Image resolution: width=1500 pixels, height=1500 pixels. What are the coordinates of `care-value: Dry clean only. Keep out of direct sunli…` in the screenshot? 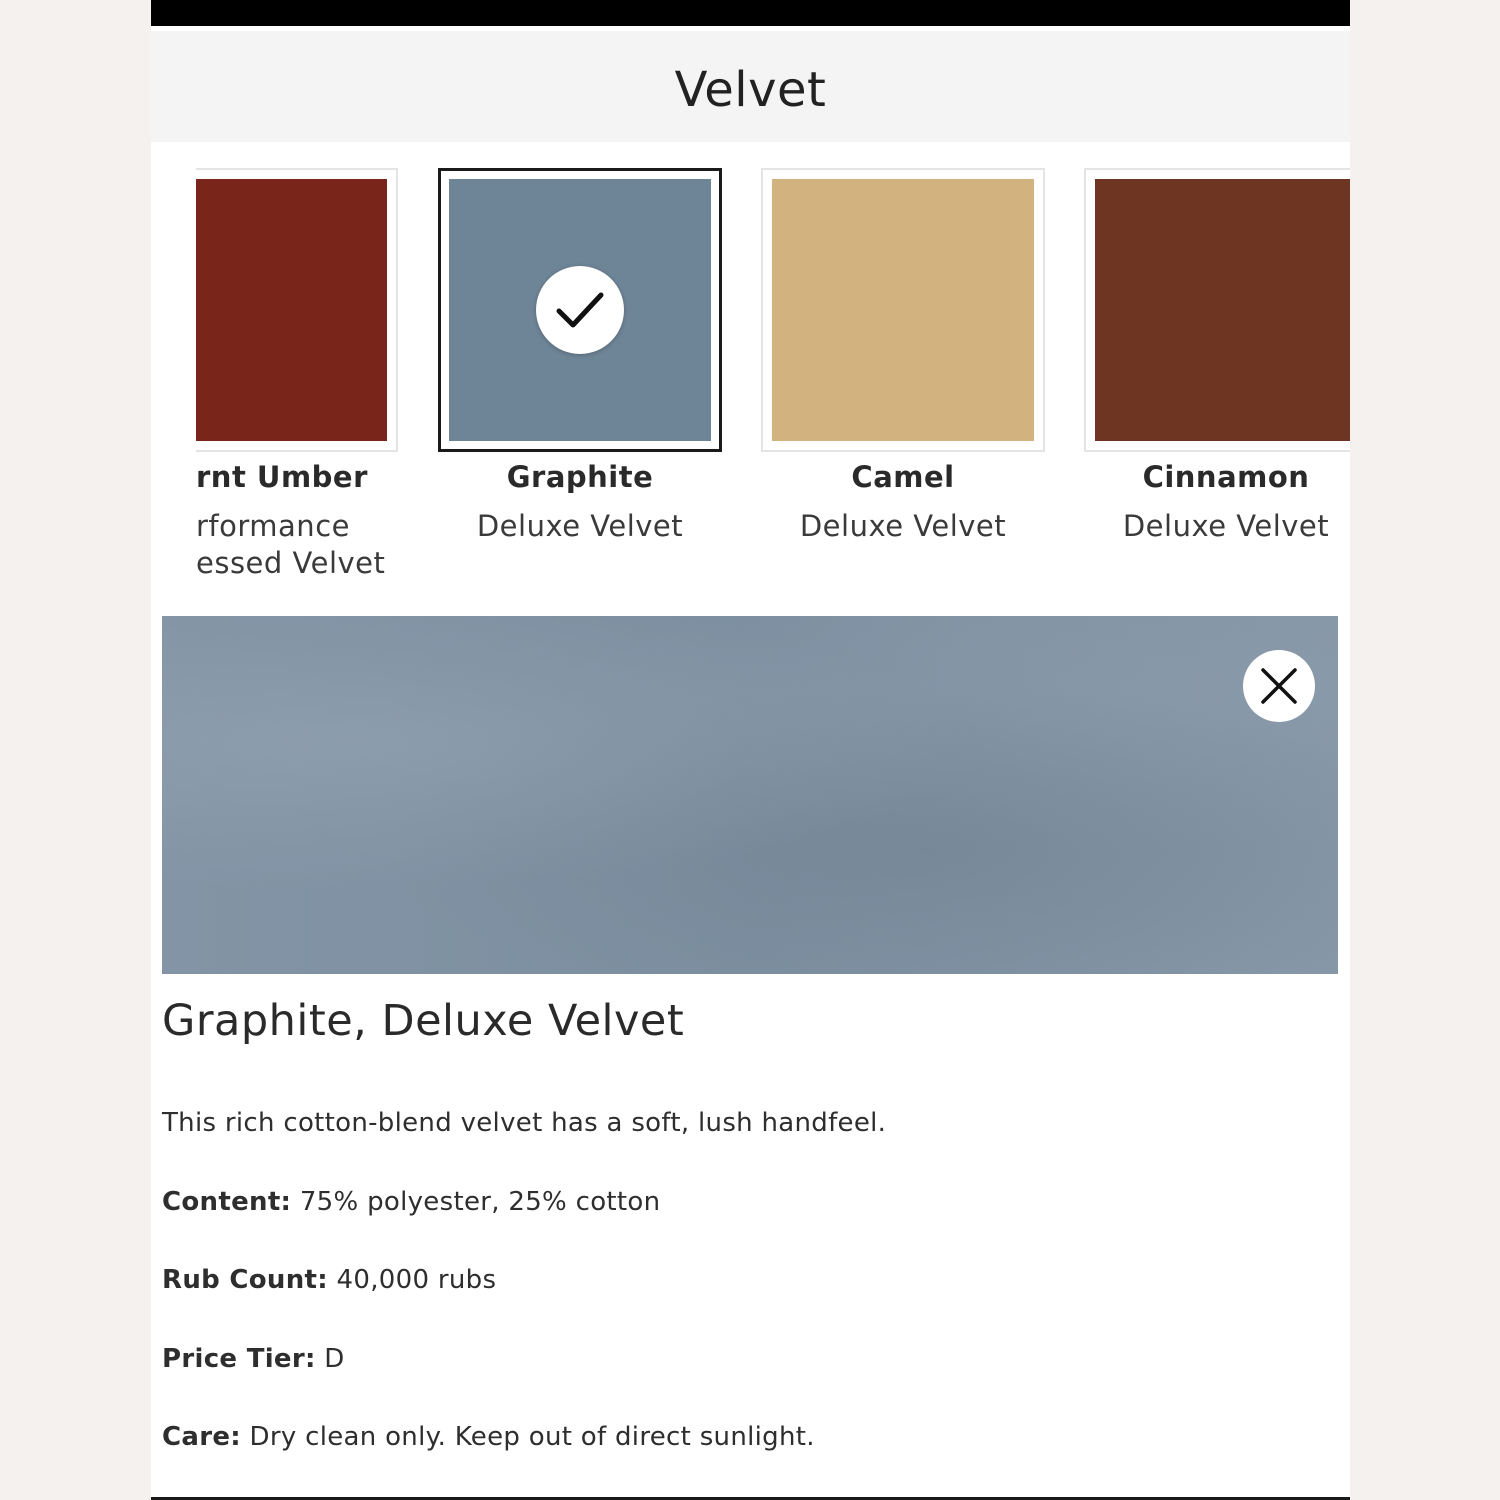 It's located at (527, 1437).